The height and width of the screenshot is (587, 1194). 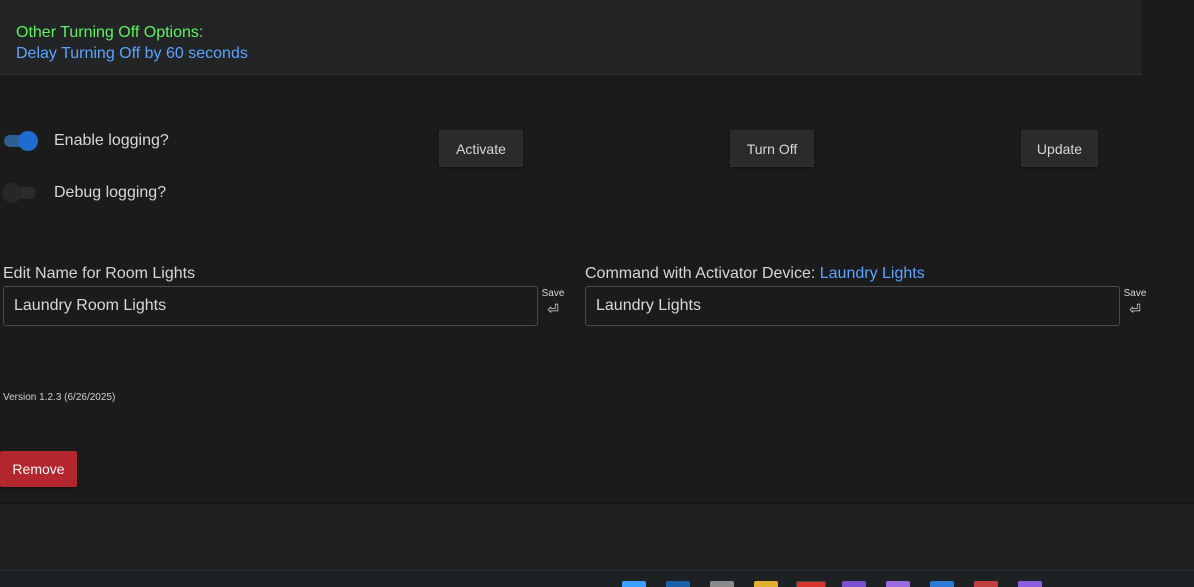 I want to click on activator-device-link: Laundry Lights, so click(x=872, y=273).